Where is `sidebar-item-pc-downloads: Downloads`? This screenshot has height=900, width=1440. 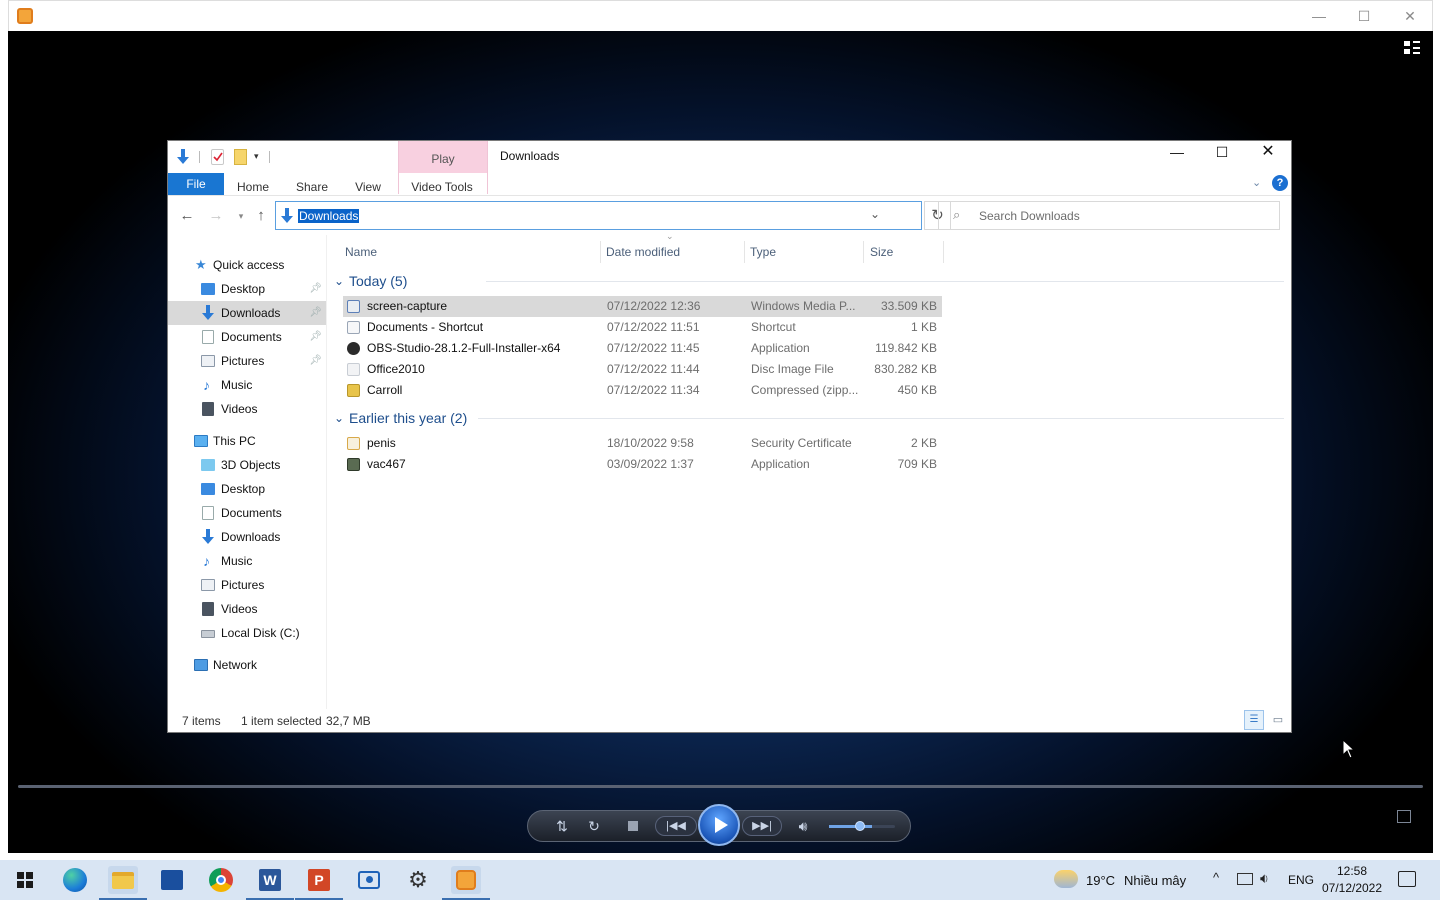 sidebar-item-pc-downloads: Downloads is located at coordinates (247, 537).